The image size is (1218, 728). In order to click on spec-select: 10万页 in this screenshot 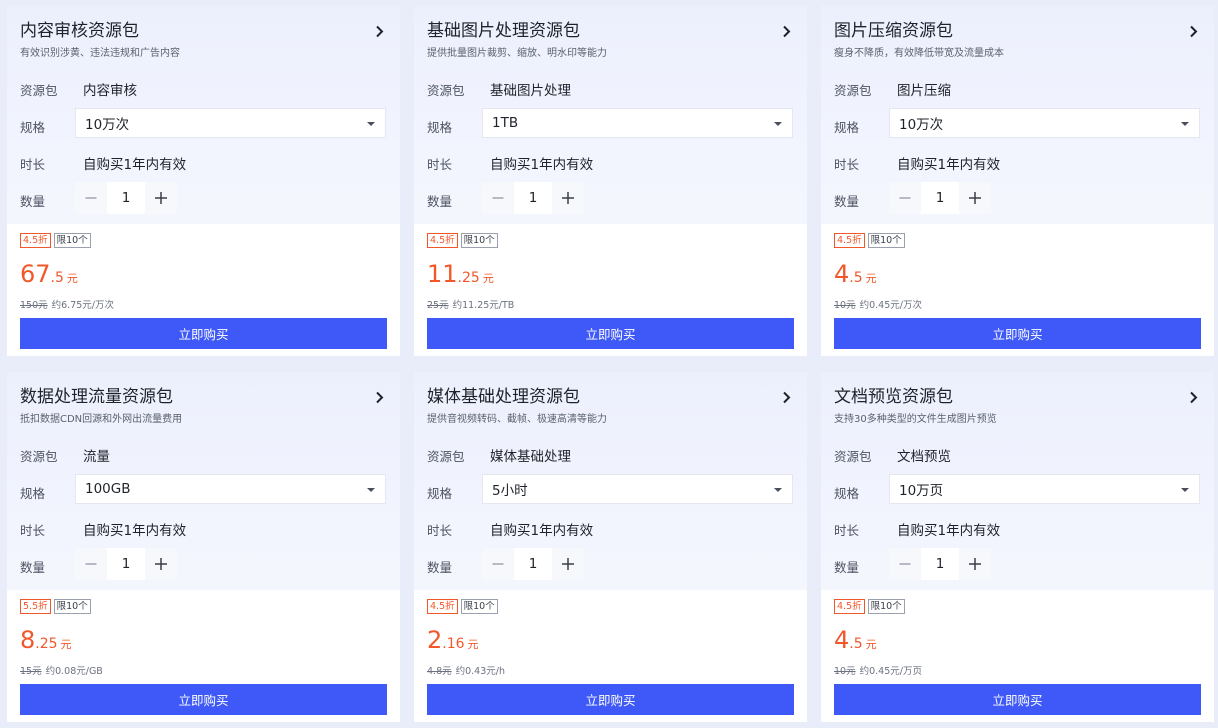, I will do `click(1044, 489)`.